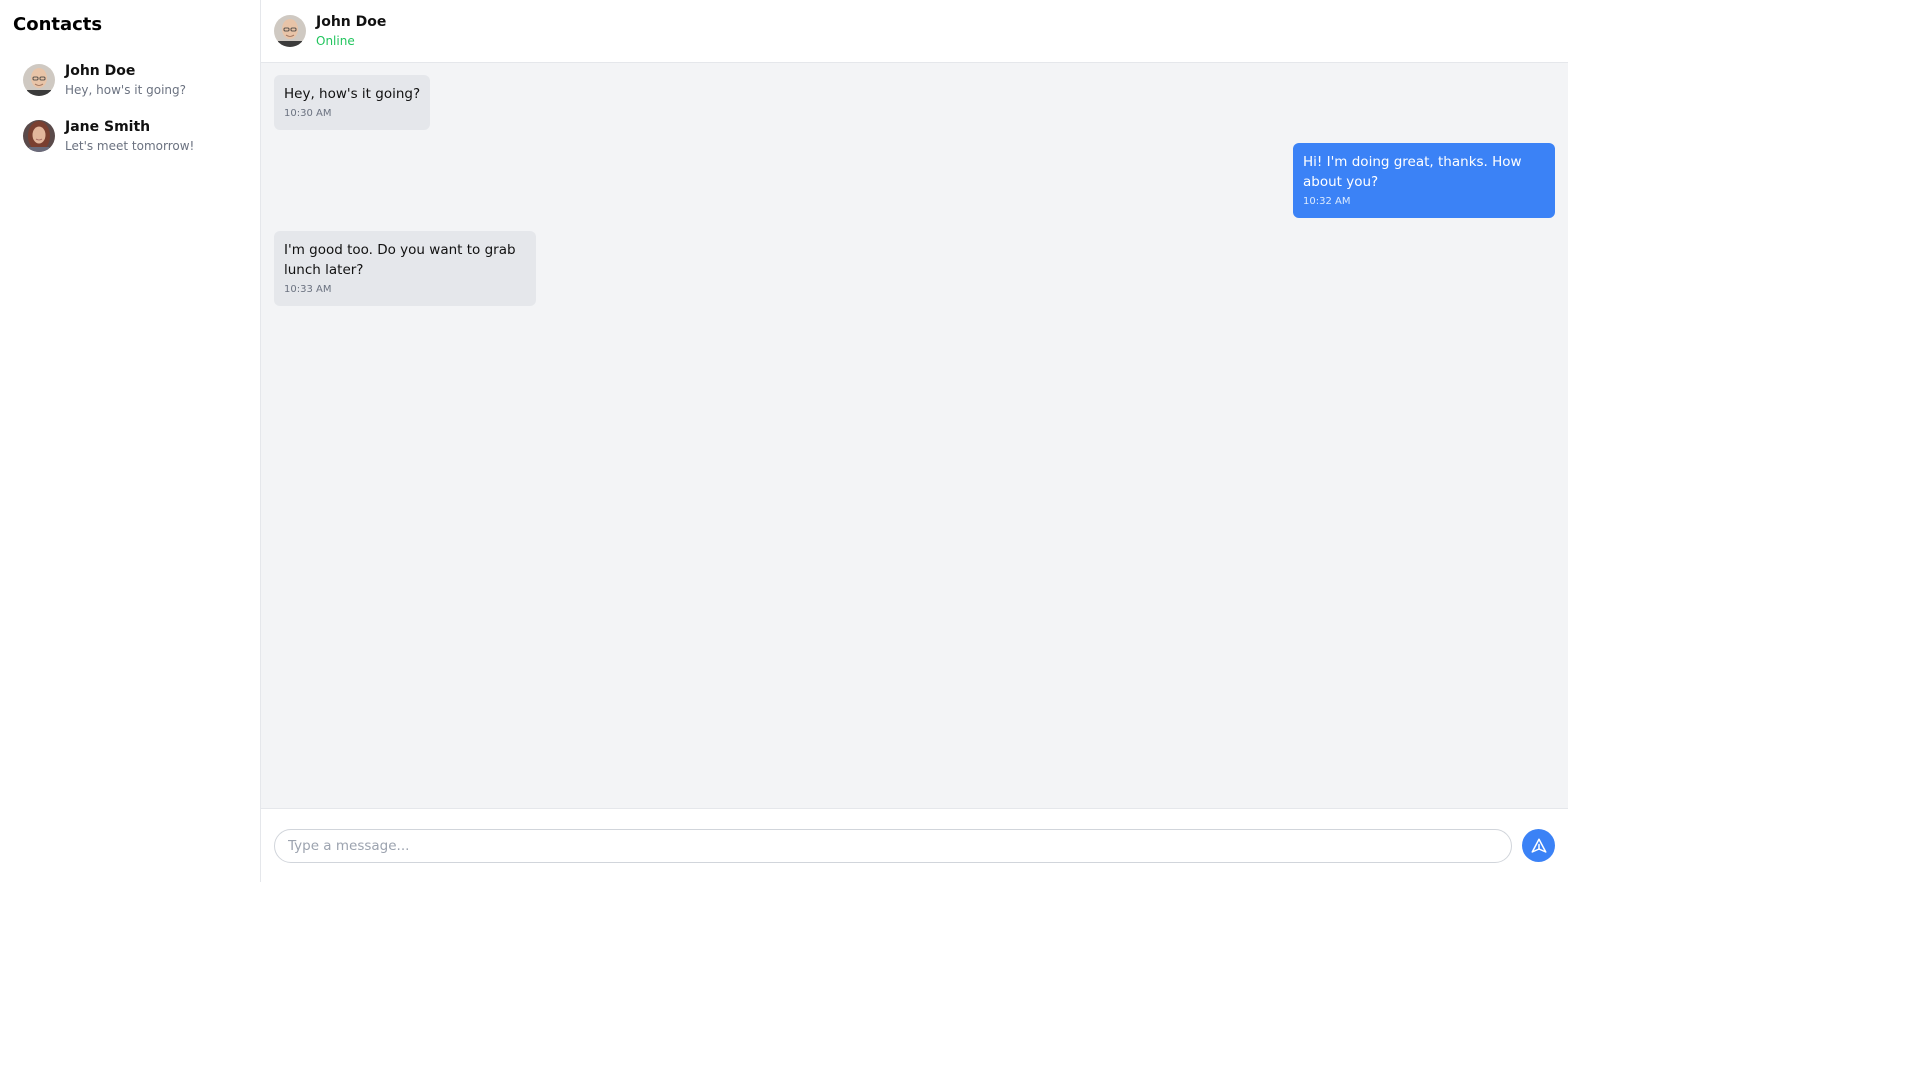 Image resolution: width=1920 pixels, height=1080 pixels. I want to click on message-input, so click(893, 845).